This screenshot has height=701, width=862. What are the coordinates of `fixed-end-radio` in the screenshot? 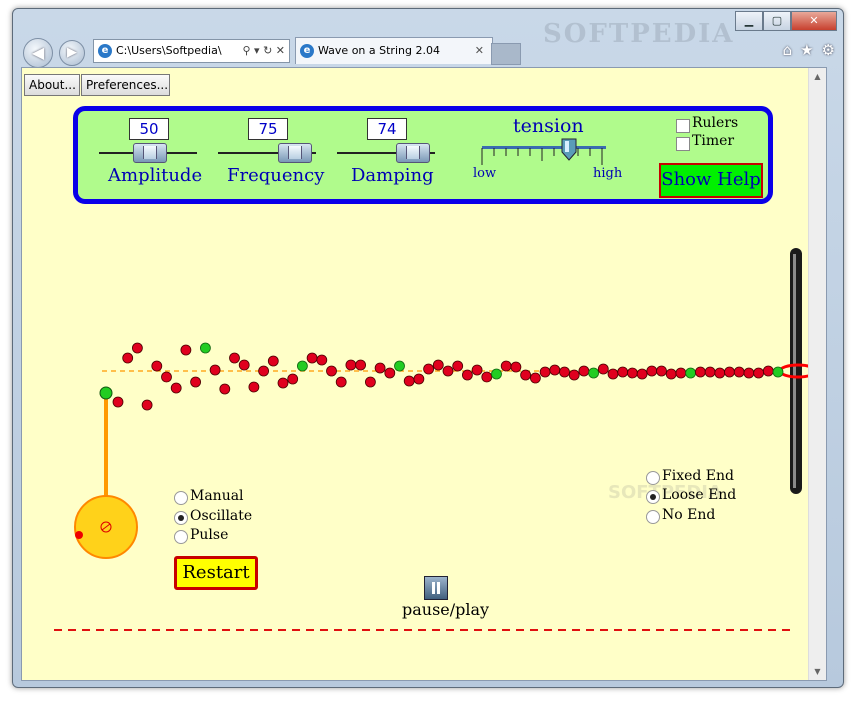 It's located at (653, 478).